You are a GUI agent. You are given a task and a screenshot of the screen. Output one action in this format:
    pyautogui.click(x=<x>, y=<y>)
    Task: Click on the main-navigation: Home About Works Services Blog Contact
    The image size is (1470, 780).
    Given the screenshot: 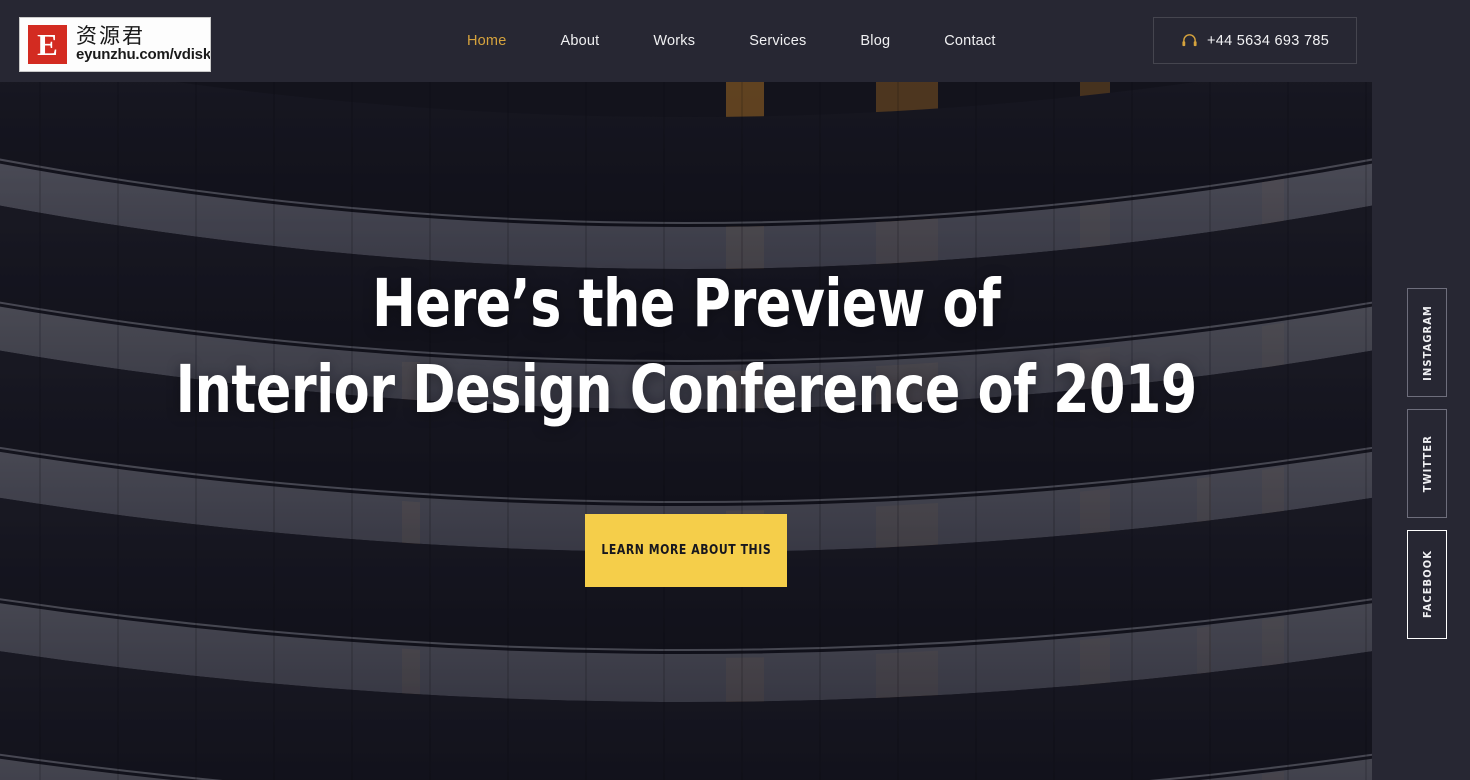 What is the action you would take?
    pyautogui.click(x=731, y=41)
    